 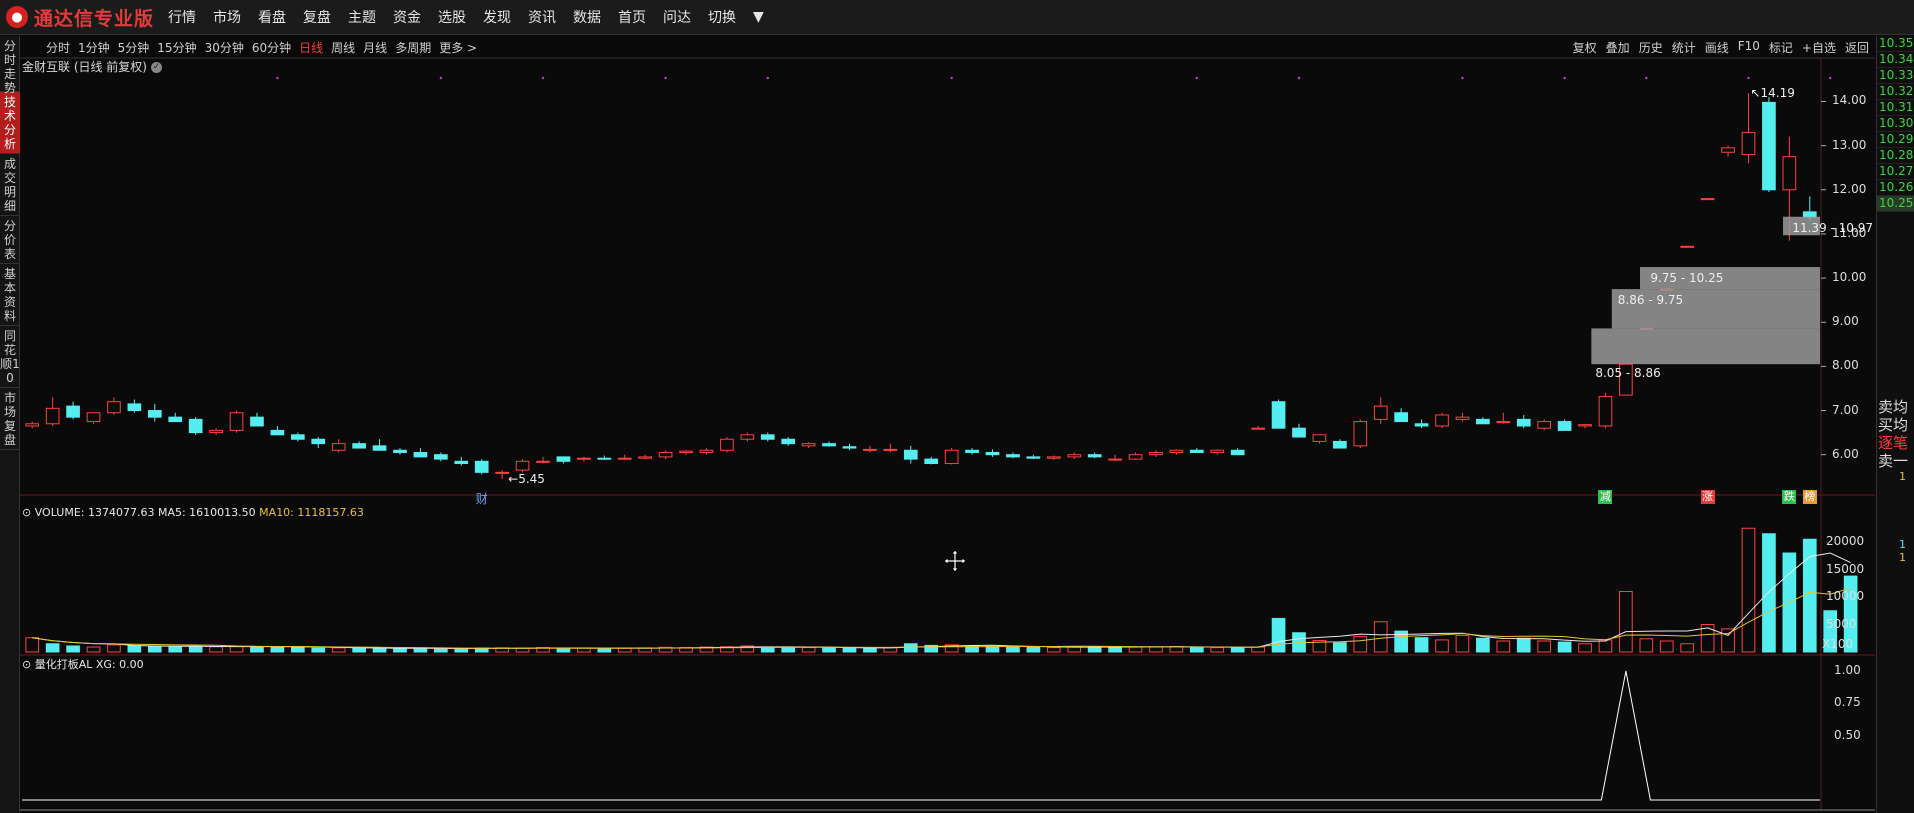 What do you see at coordinates (1892, 443) in the screenshot?
I see `label-tick-by-tick: 逐笔` at bounding box center [1892, 443].